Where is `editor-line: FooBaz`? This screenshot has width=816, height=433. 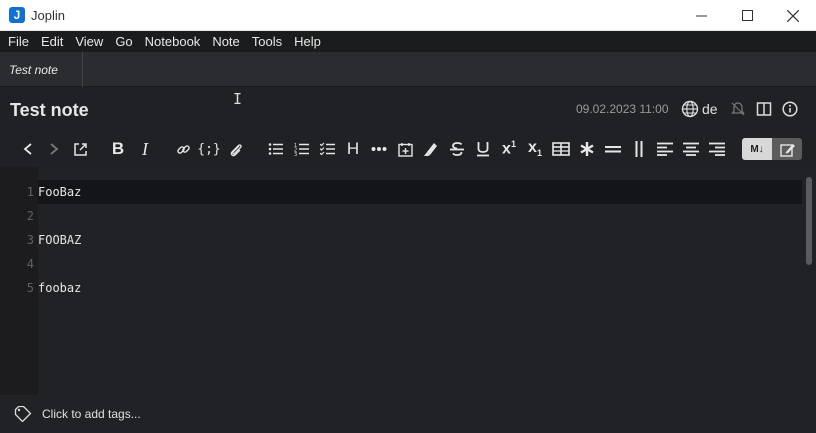 editor-line: FooBaz is located at coordinates (59, 192).